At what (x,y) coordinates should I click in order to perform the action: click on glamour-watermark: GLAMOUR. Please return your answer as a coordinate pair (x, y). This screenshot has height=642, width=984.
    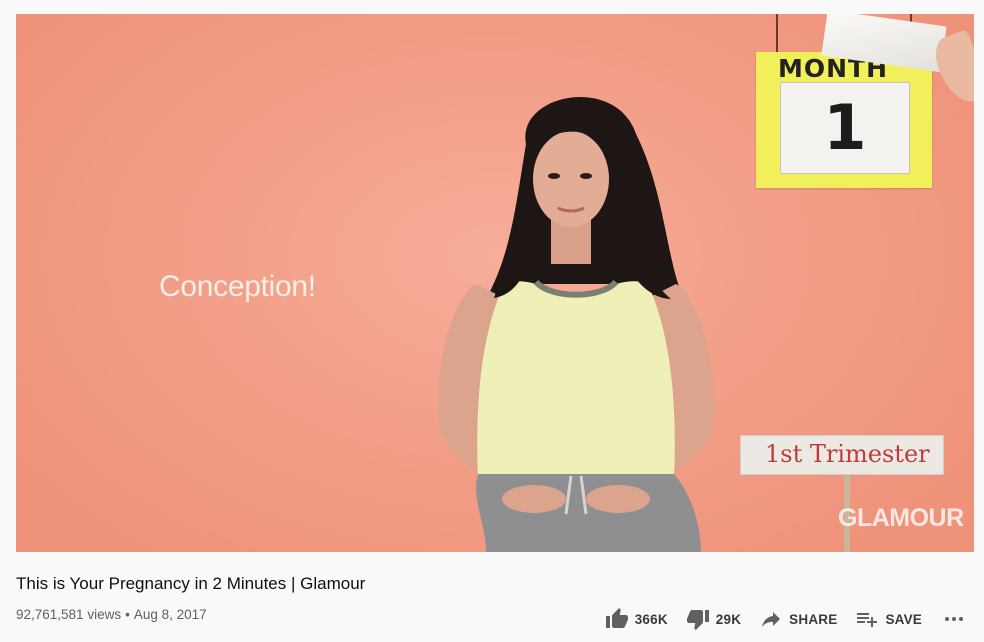
    Looking at the image, I should click on (901, 518).